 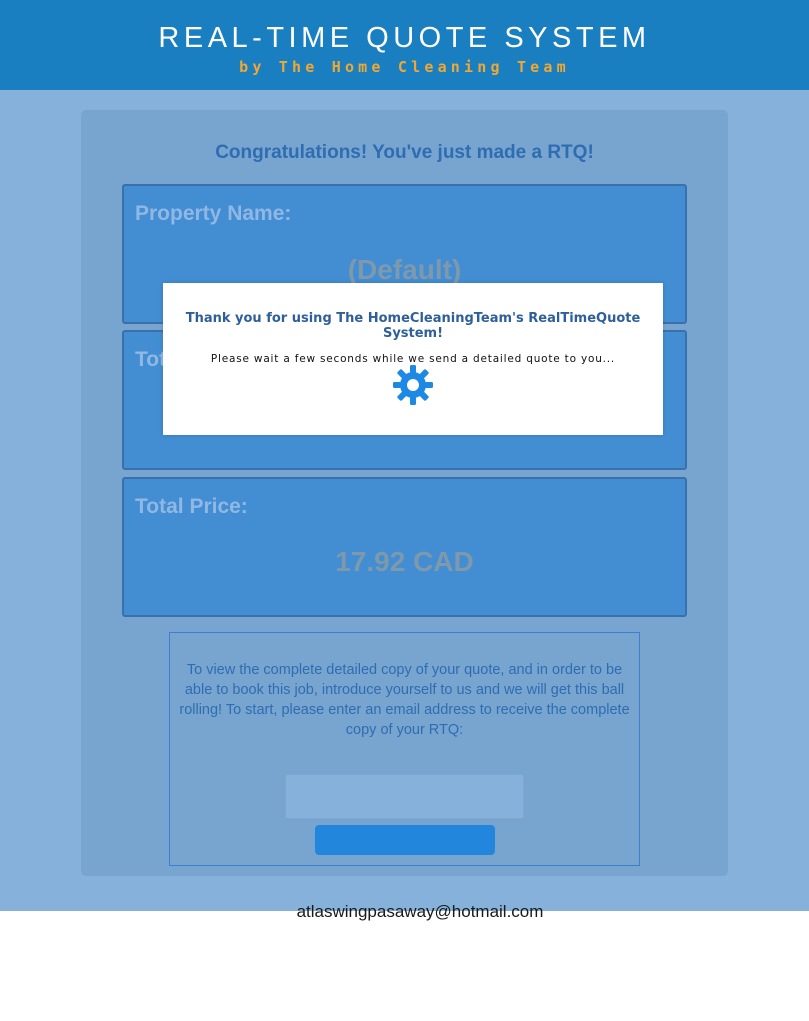 I want to click on total-price-box: Total Price: 17.92 CAD, so click(x=404, y=547).